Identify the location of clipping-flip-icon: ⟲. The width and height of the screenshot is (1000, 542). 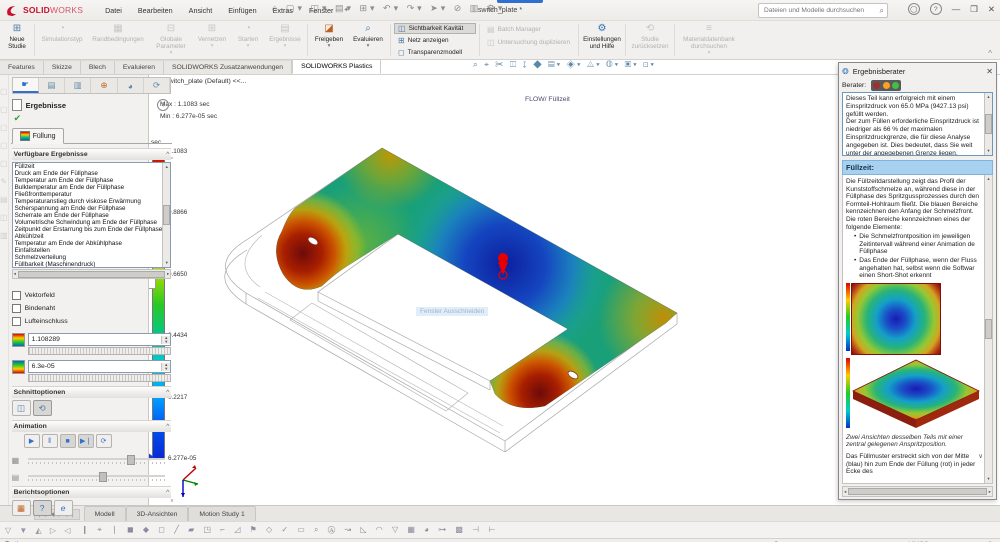
(42, 408).